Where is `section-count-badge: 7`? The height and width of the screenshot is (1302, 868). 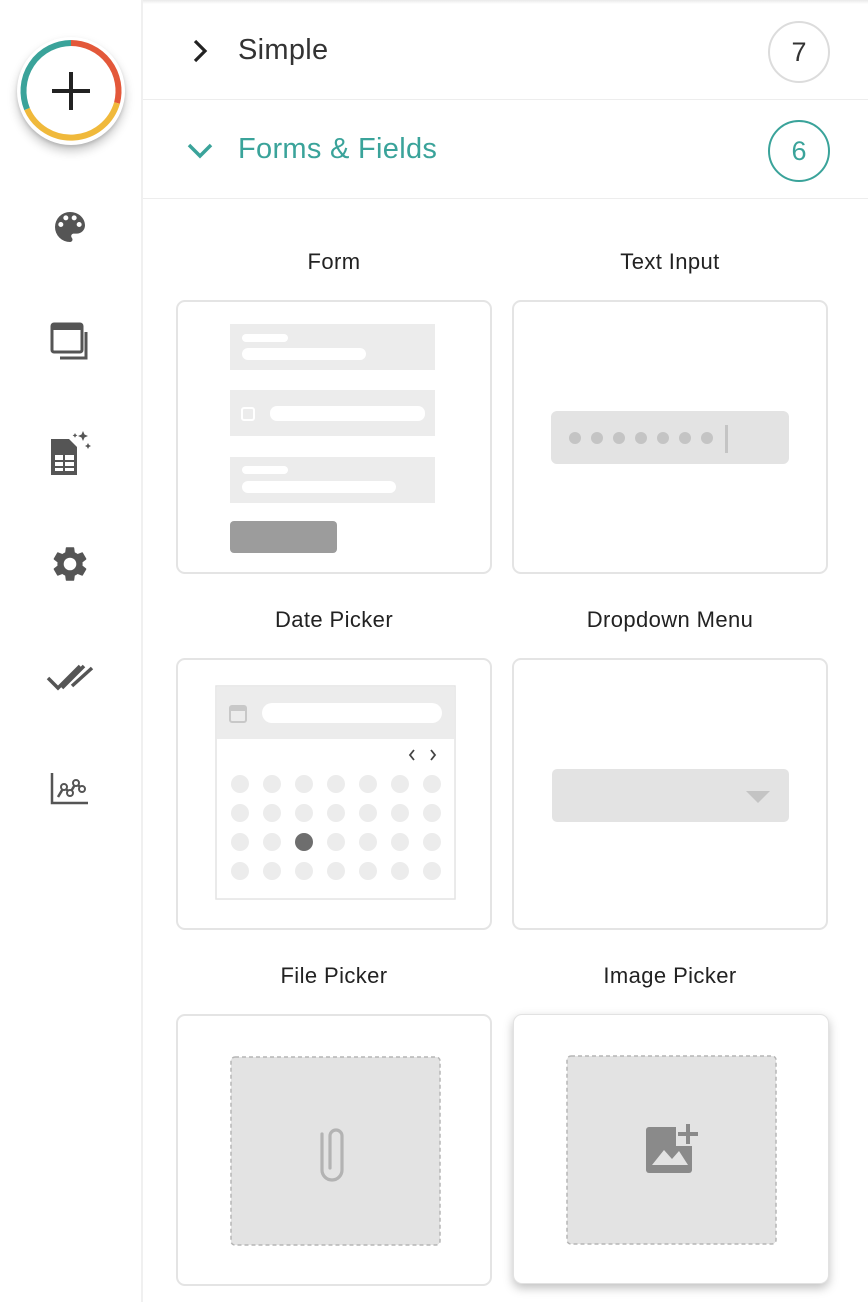
section-count-badge: 7 is located at coordinates (799, 52).